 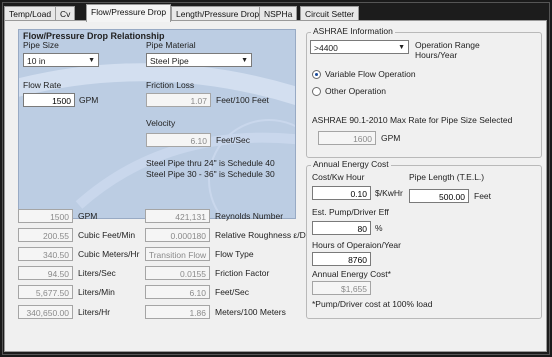 I want to click on tab-temp-load: Temp/Load, so click(x=30, y=13).